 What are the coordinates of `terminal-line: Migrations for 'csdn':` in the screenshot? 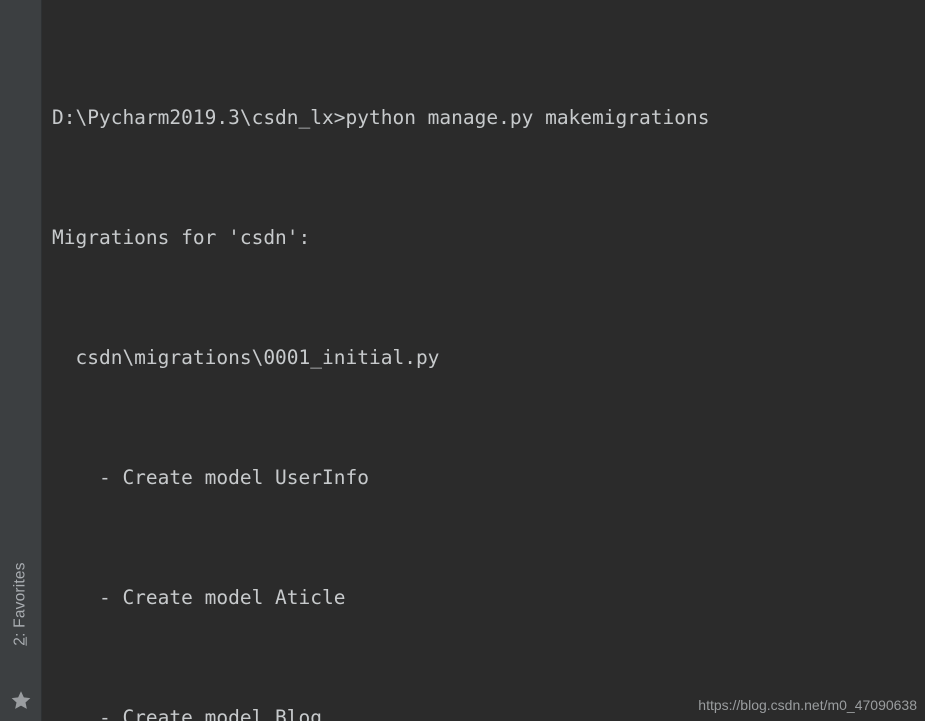 It's located at (181, 237).